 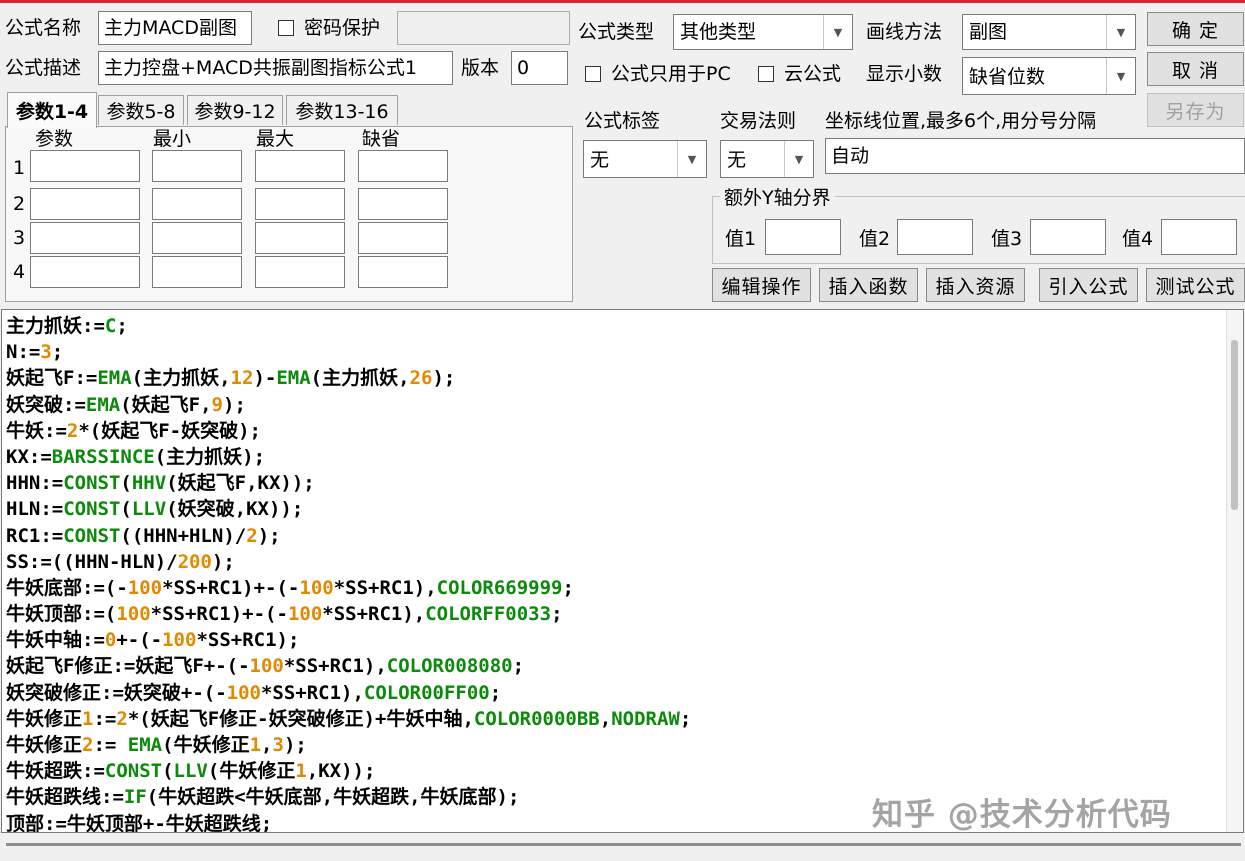 I want to click on formula-tag-select: 无 ▼, so click(x=645, y=159).